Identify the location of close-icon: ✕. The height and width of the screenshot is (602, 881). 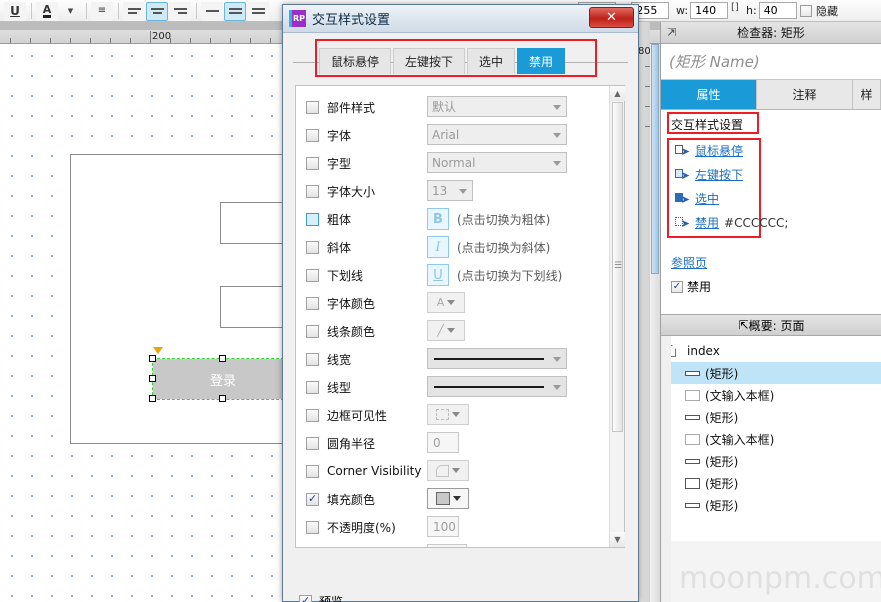
(611, 17).